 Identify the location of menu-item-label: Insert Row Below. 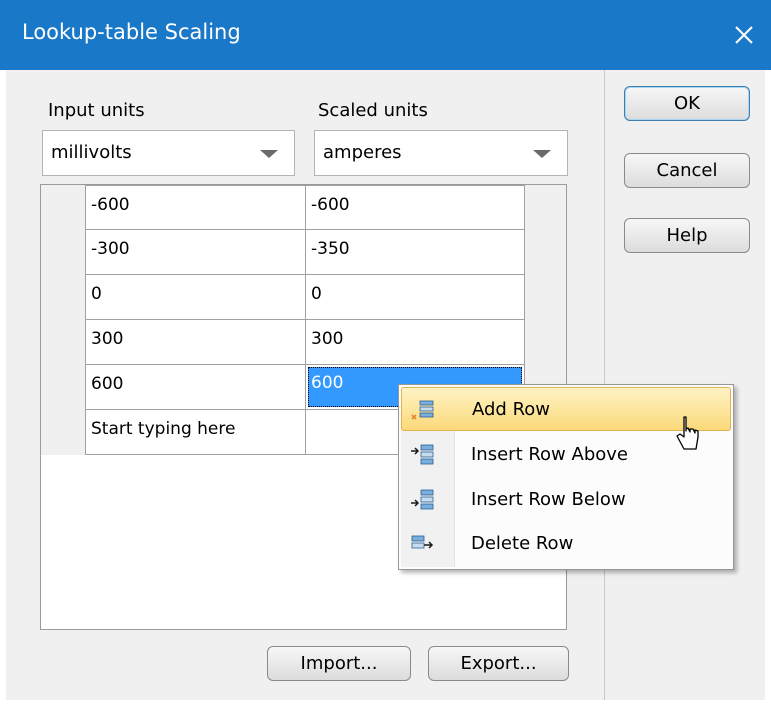
(548, 499).